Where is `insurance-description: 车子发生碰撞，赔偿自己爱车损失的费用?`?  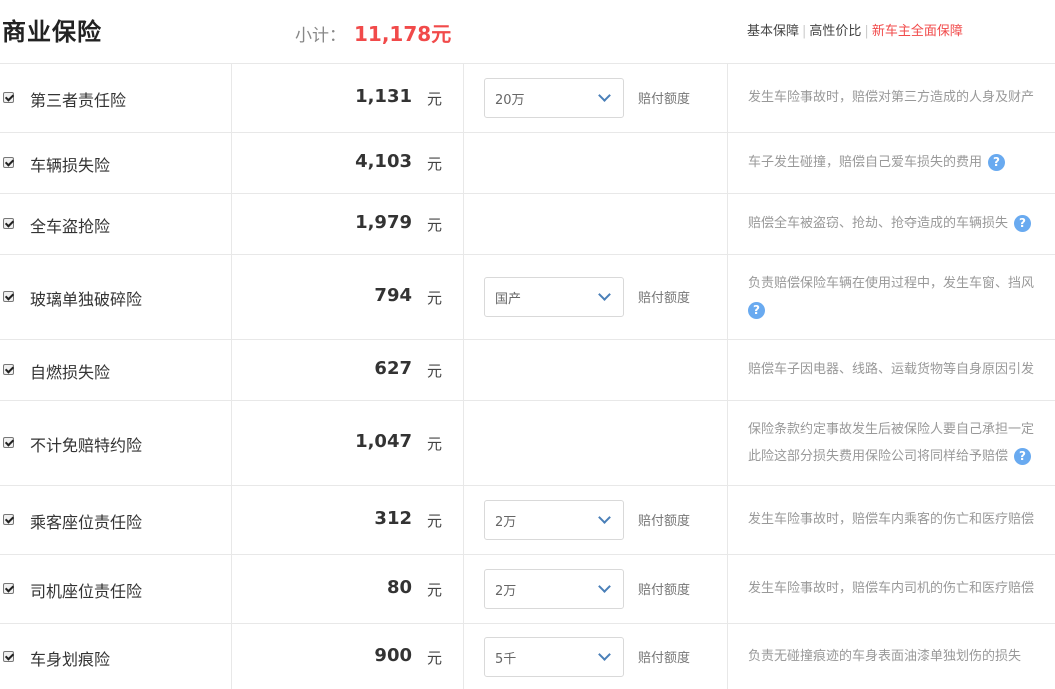
insurance-description: 车子发生碰撞，赔偿自己爱车损失的费用? is located at coordinates (901, 162).